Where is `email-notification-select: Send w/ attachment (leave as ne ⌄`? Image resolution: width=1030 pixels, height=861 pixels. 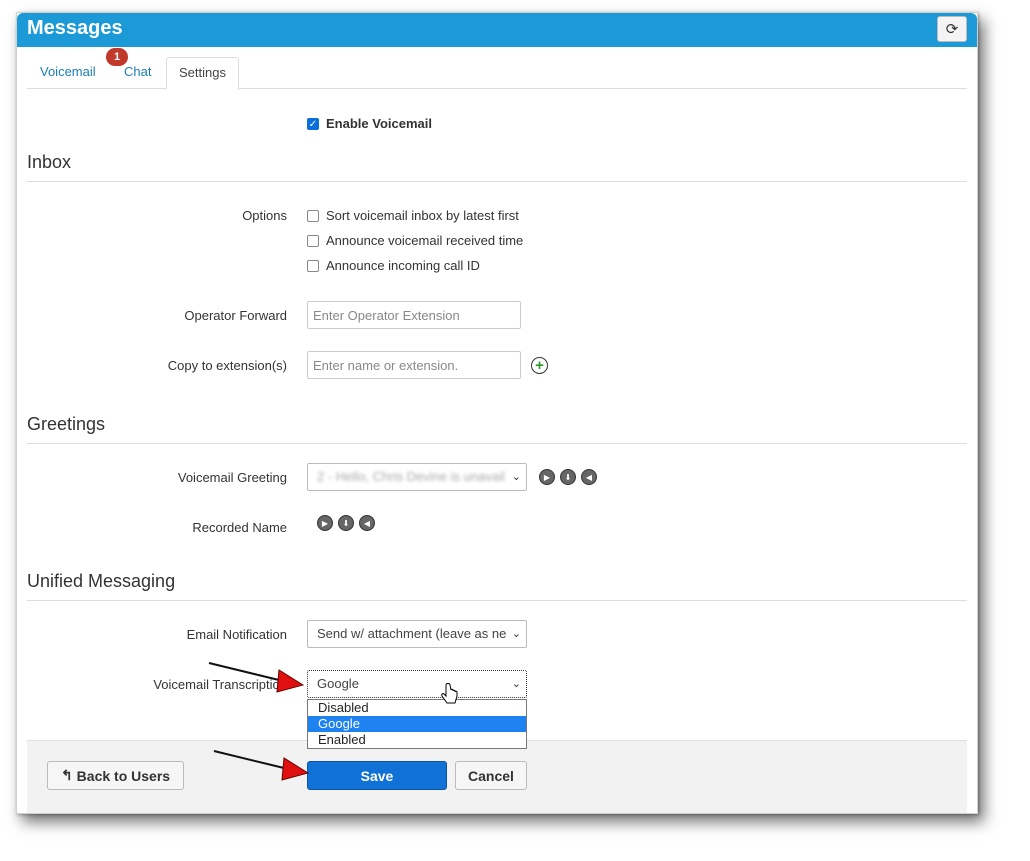 email-notification-select: Send w/ attachment (leave as ne ⌄ is located at coordinates (417, 634).